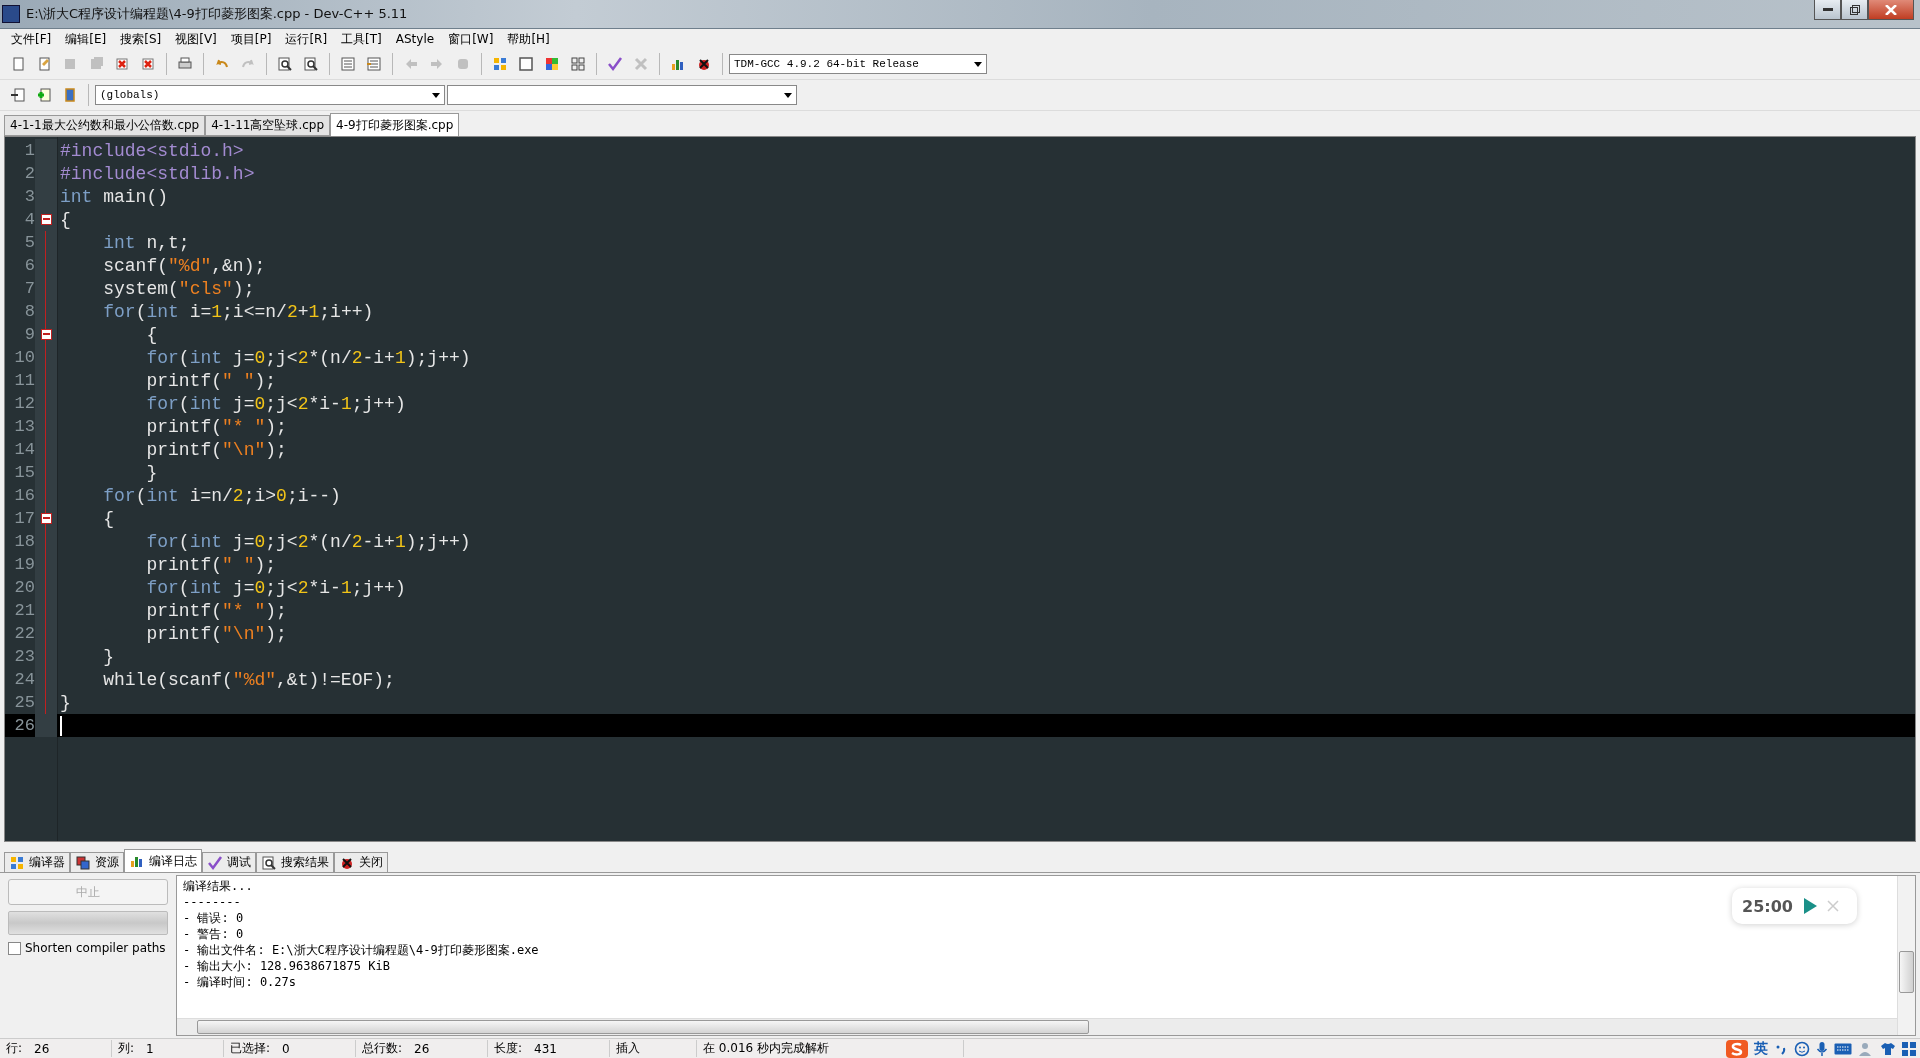  What do you see at coordinates (286, 966) in the screenshot?
I see `log-line: - 输出大小: 128.9638671875 KiB` at bounding box center [286, 966].